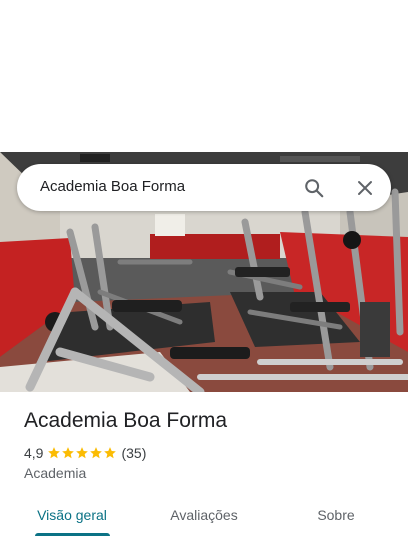 This screenshot has height=544, width=408. I want to click on search-bar: Academia Boa Forma, so click(204, 187).